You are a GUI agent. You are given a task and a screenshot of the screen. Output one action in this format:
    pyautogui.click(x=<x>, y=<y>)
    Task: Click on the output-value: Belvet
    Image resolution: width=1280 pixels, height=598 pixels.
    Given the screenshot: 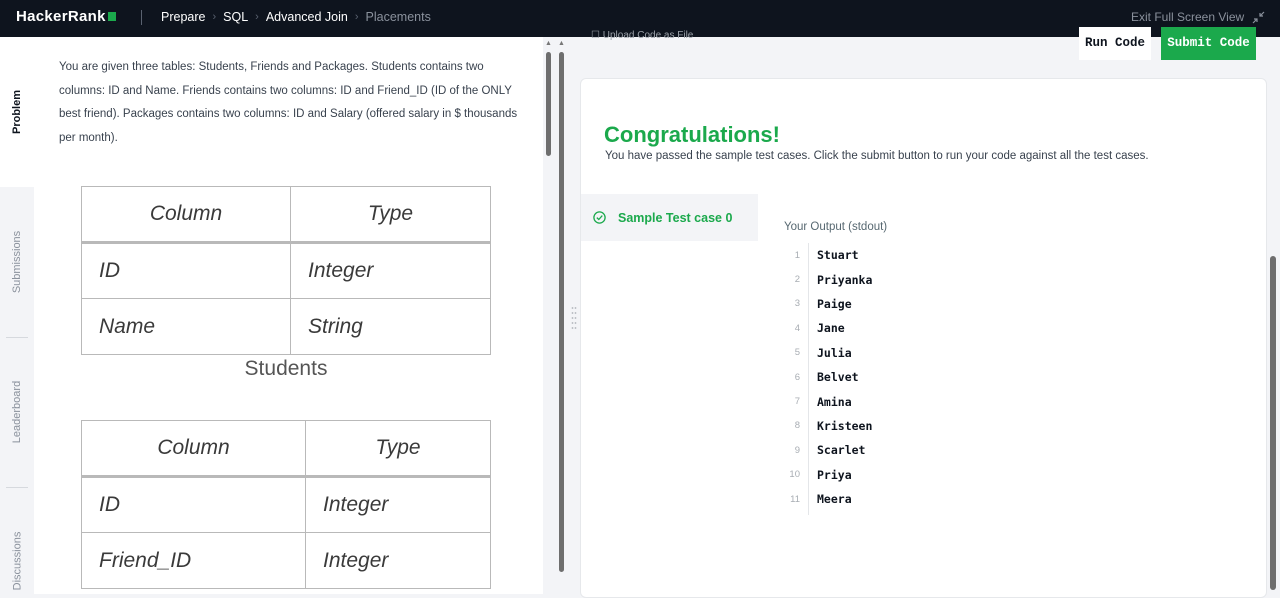 What is the action you would take?
    pyautogui.click(x=838, y=377)
    